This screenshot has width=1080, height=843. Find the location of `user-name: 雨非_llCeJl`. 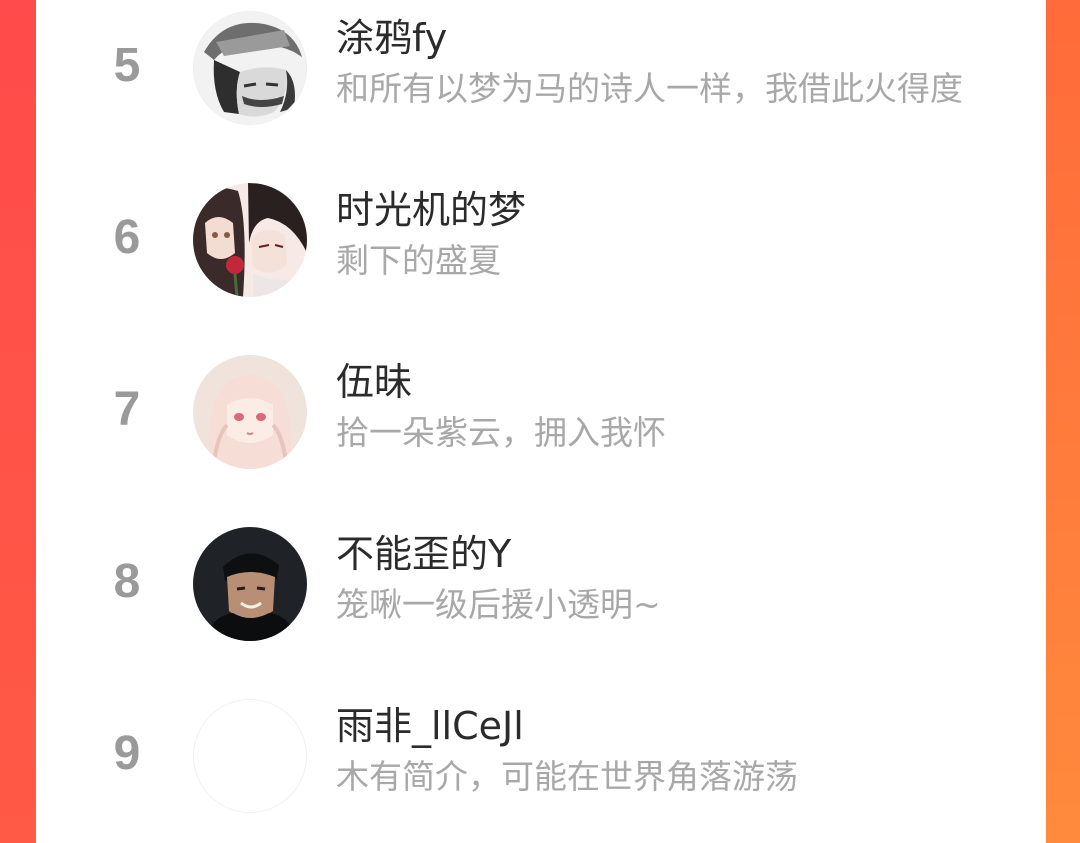

user-name: 雨非_llCeJl is located at coordinates (430, 726).